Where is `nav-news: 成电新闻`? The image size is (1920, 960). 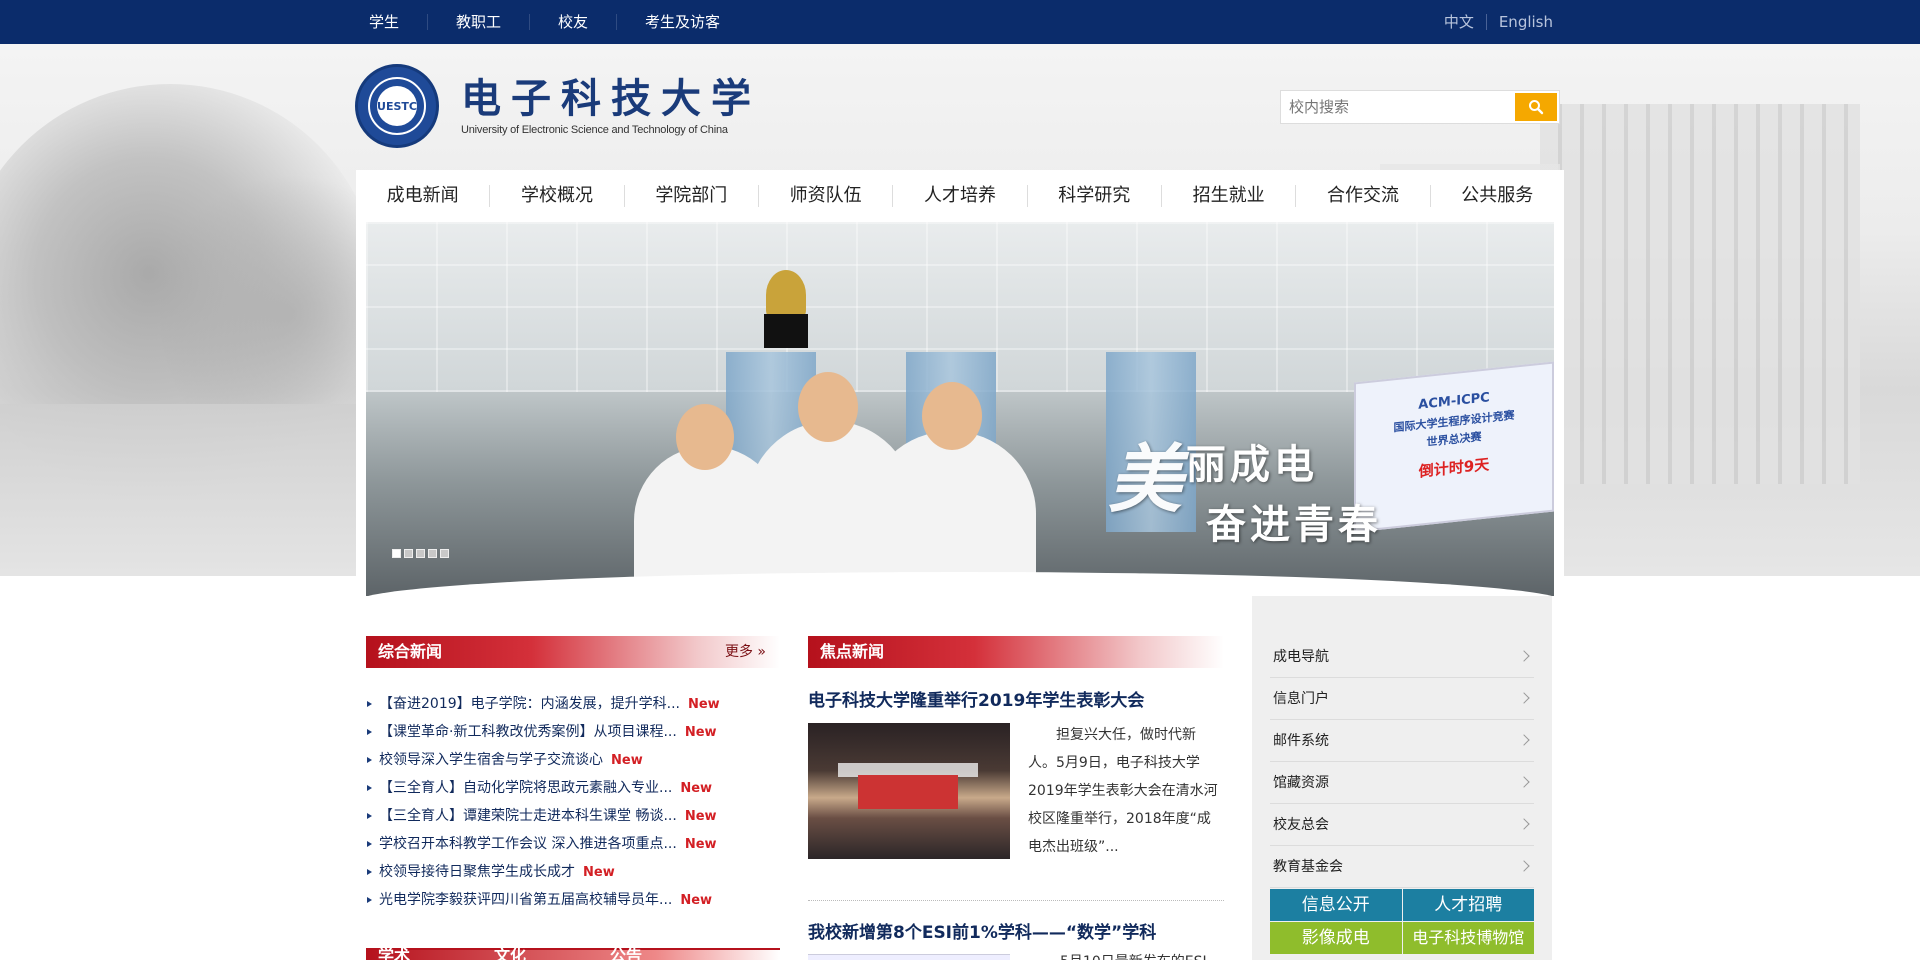
nav-news: 成电新闻 is located at coordinates (422, 196).